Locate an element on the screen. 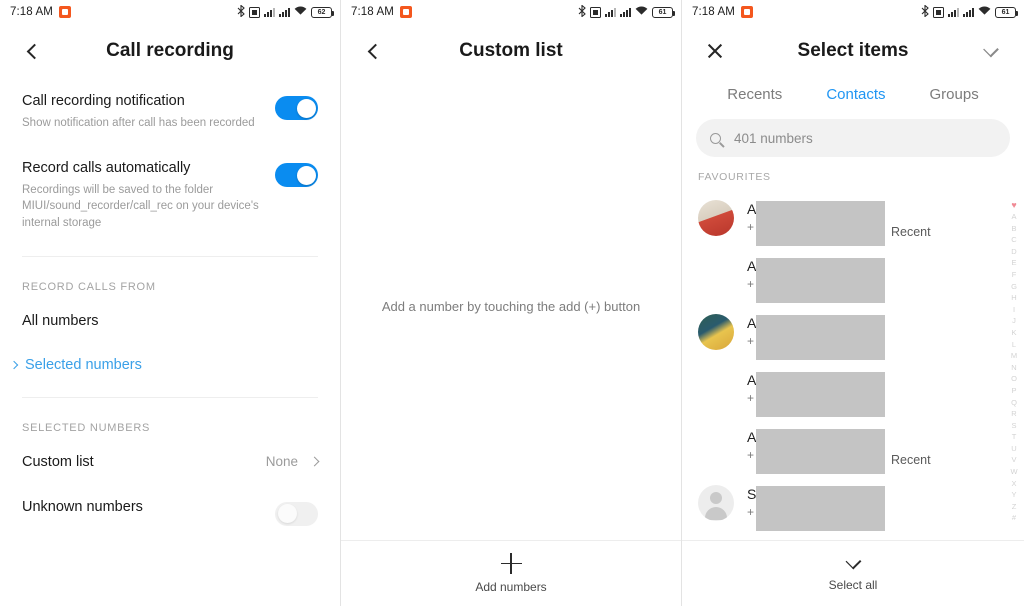 The image size is (1024, 606). setting-unknown-numbers: Unknown numbers is located at coordinates (170, 512).